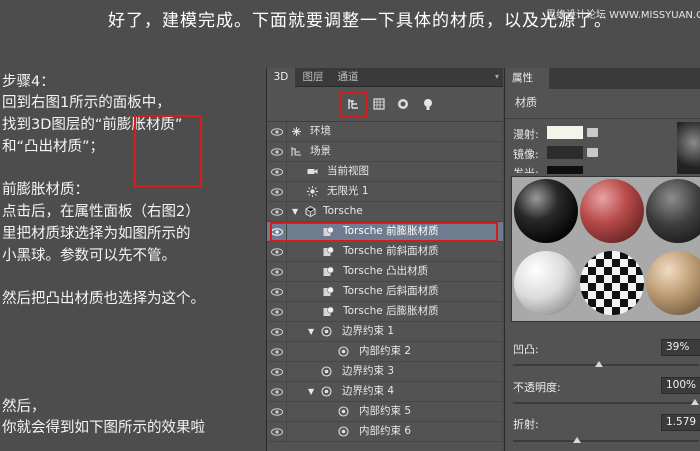 The width and height of the screenshot is (700, 451). What do you see at coordinates (565, 132) in the screenshot?
I see `diffuse-swatch` at bounding box center [565, 132].